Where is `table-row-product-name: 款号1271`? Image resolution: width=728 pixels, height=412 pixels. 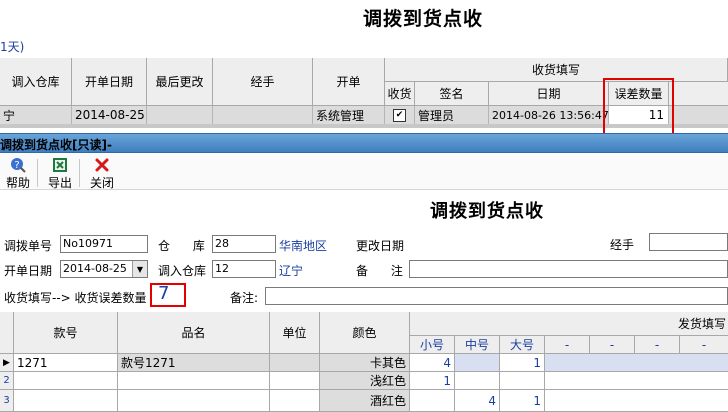
table-row-product-name: 款号1271 is located at coordinates (194, 363).